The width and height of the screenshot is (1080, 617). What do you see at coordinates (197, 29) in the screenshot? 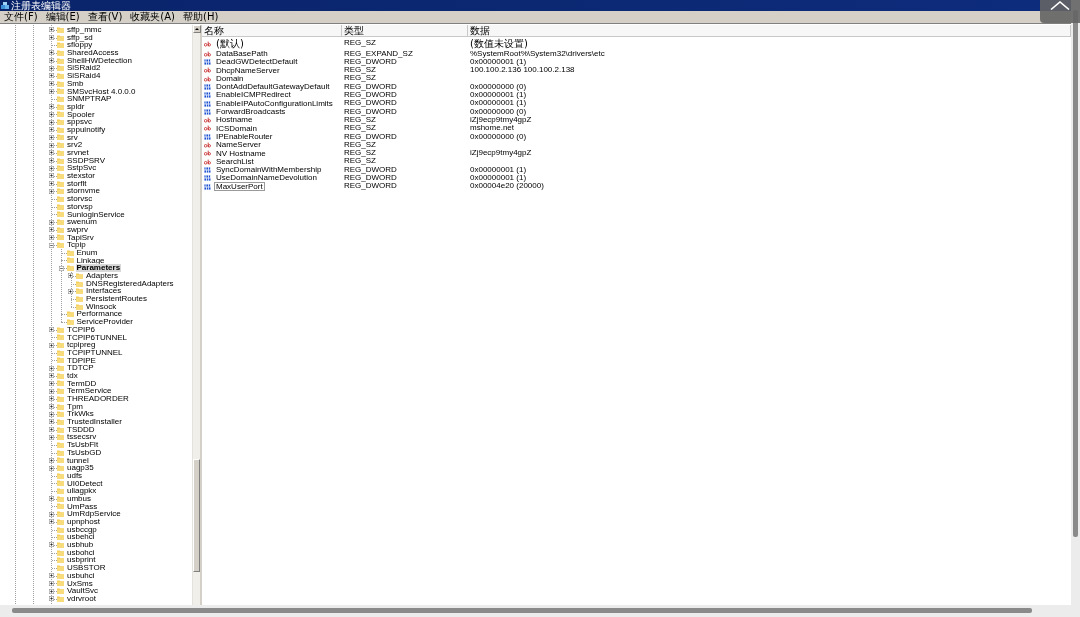
I see `scroll-up-button` at bounding box center [197, 29].